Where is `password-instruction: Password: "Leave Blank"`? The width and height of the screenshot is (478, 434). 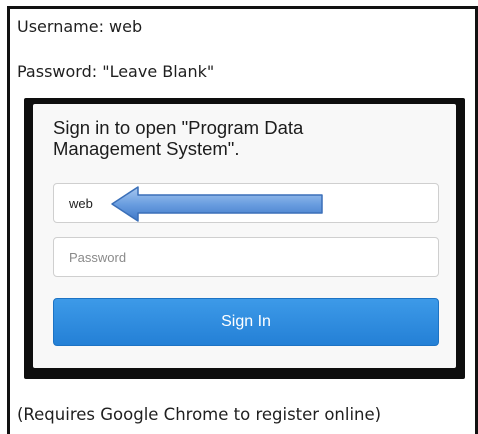 password-instruction: Password: "Leave Blank" is located at coordinates (116, 71).